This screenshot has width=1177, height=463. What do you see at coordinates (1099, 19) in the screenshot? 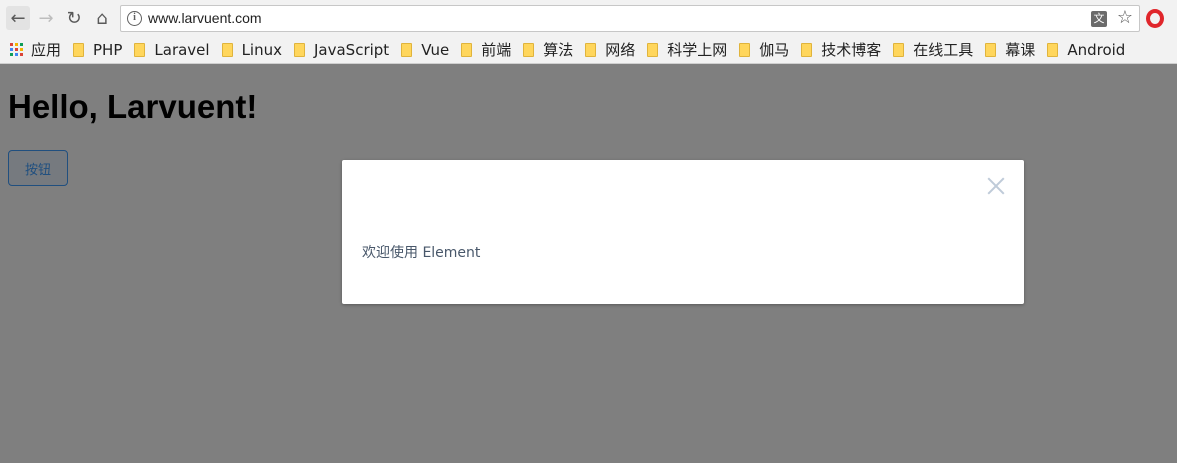
I see `translate-icon: 文` at bounding box center [1099, 19].